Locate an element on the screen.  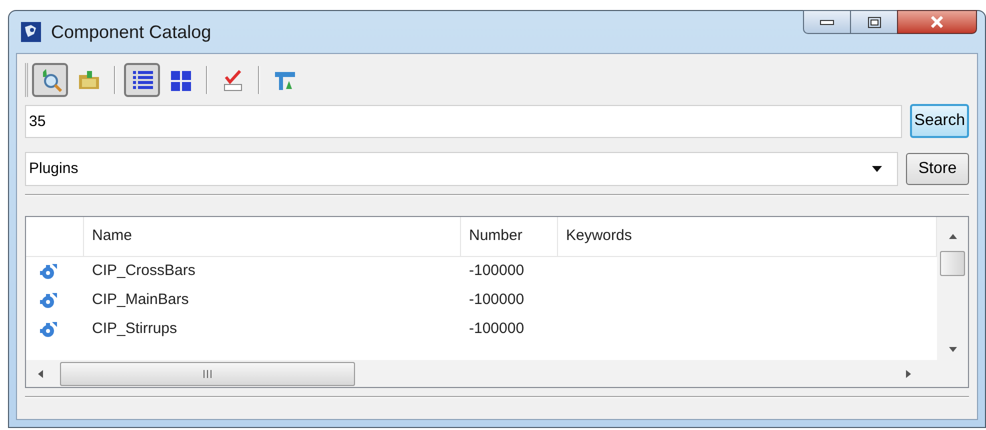
maximize-icon is located at coordinates (874, 22).